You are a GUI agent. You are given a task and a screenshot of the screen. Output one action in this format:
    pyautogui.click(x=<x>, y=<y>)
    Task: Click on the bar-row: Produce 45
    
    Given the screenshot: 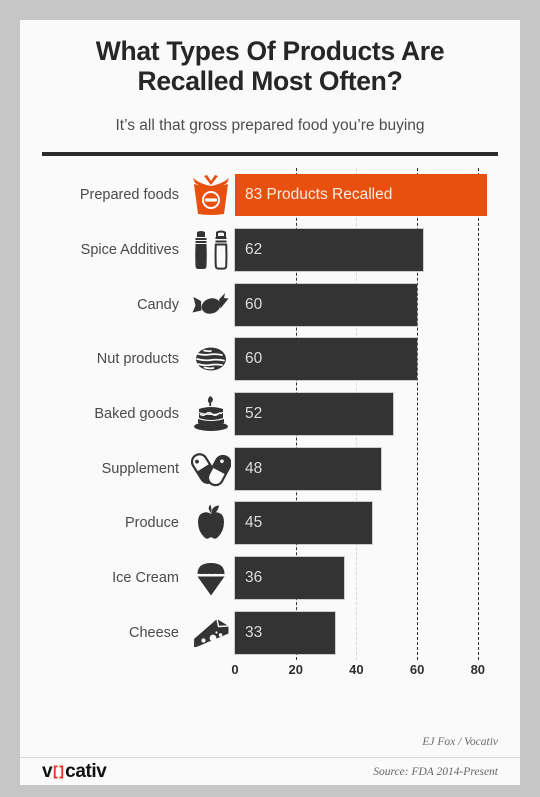 What is the action you would take?
    pyautogui.click(x=270, y=523)
    